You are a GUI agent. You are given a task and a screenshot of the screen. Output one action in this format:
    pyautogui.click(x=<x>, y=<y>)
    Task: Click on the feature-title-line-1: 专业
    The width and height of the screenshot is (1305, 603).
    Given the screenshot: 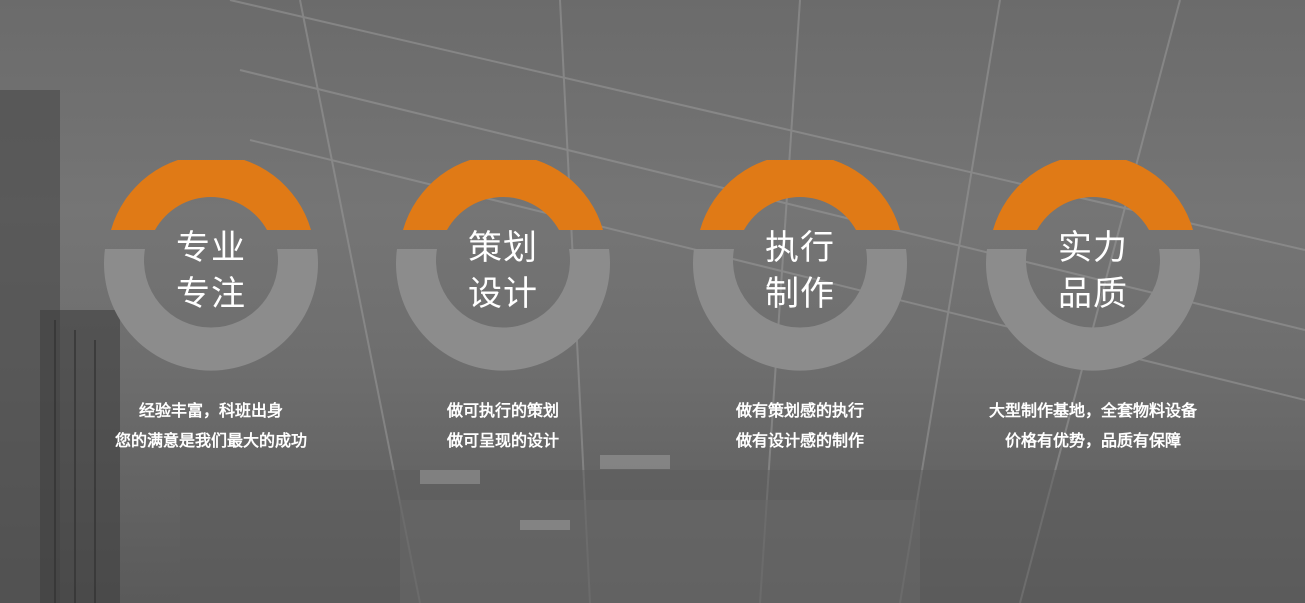 What is the action you would take?
    pyautogui.click(x=211, y=248)
    